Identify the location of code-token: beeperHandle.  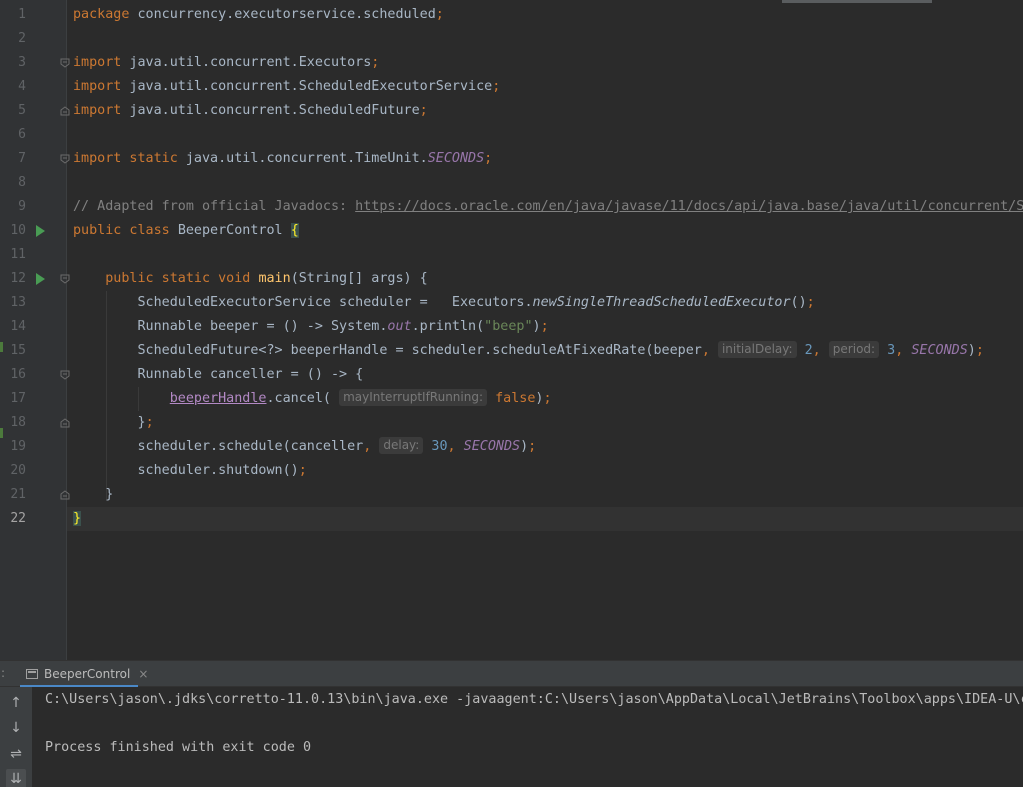
(218, 398).